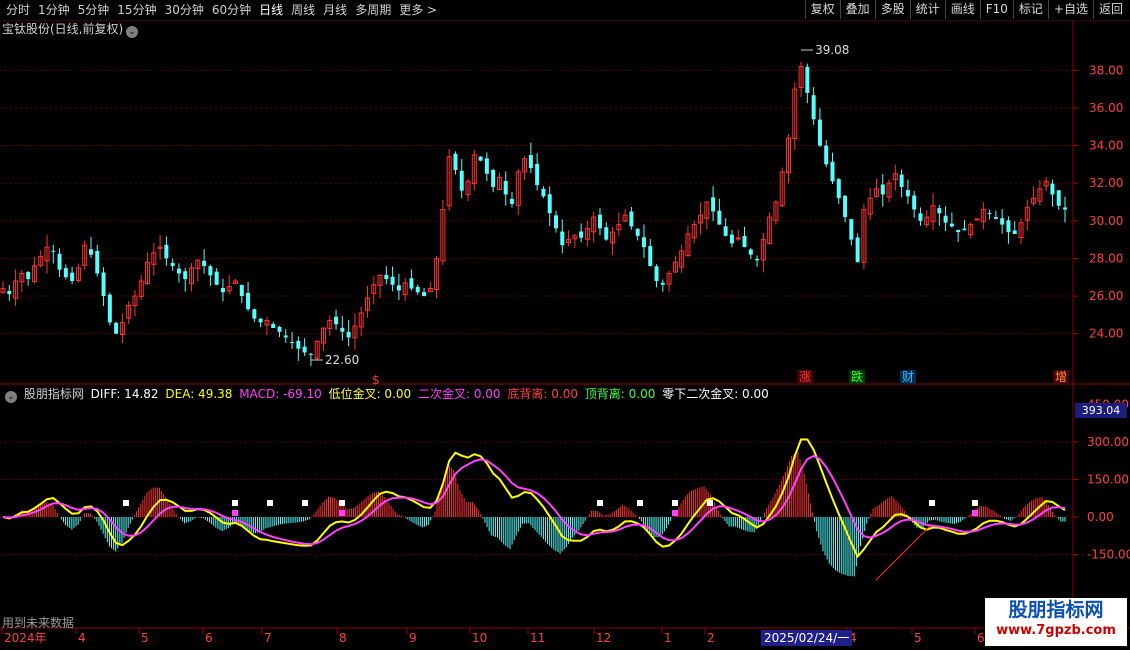 The height and width of the screenshot is (650, 1130). What do you see at coordinates (908, 377) in the screenshot?
I see `event-tag-finance: 财` at bounding box center [908, 377].